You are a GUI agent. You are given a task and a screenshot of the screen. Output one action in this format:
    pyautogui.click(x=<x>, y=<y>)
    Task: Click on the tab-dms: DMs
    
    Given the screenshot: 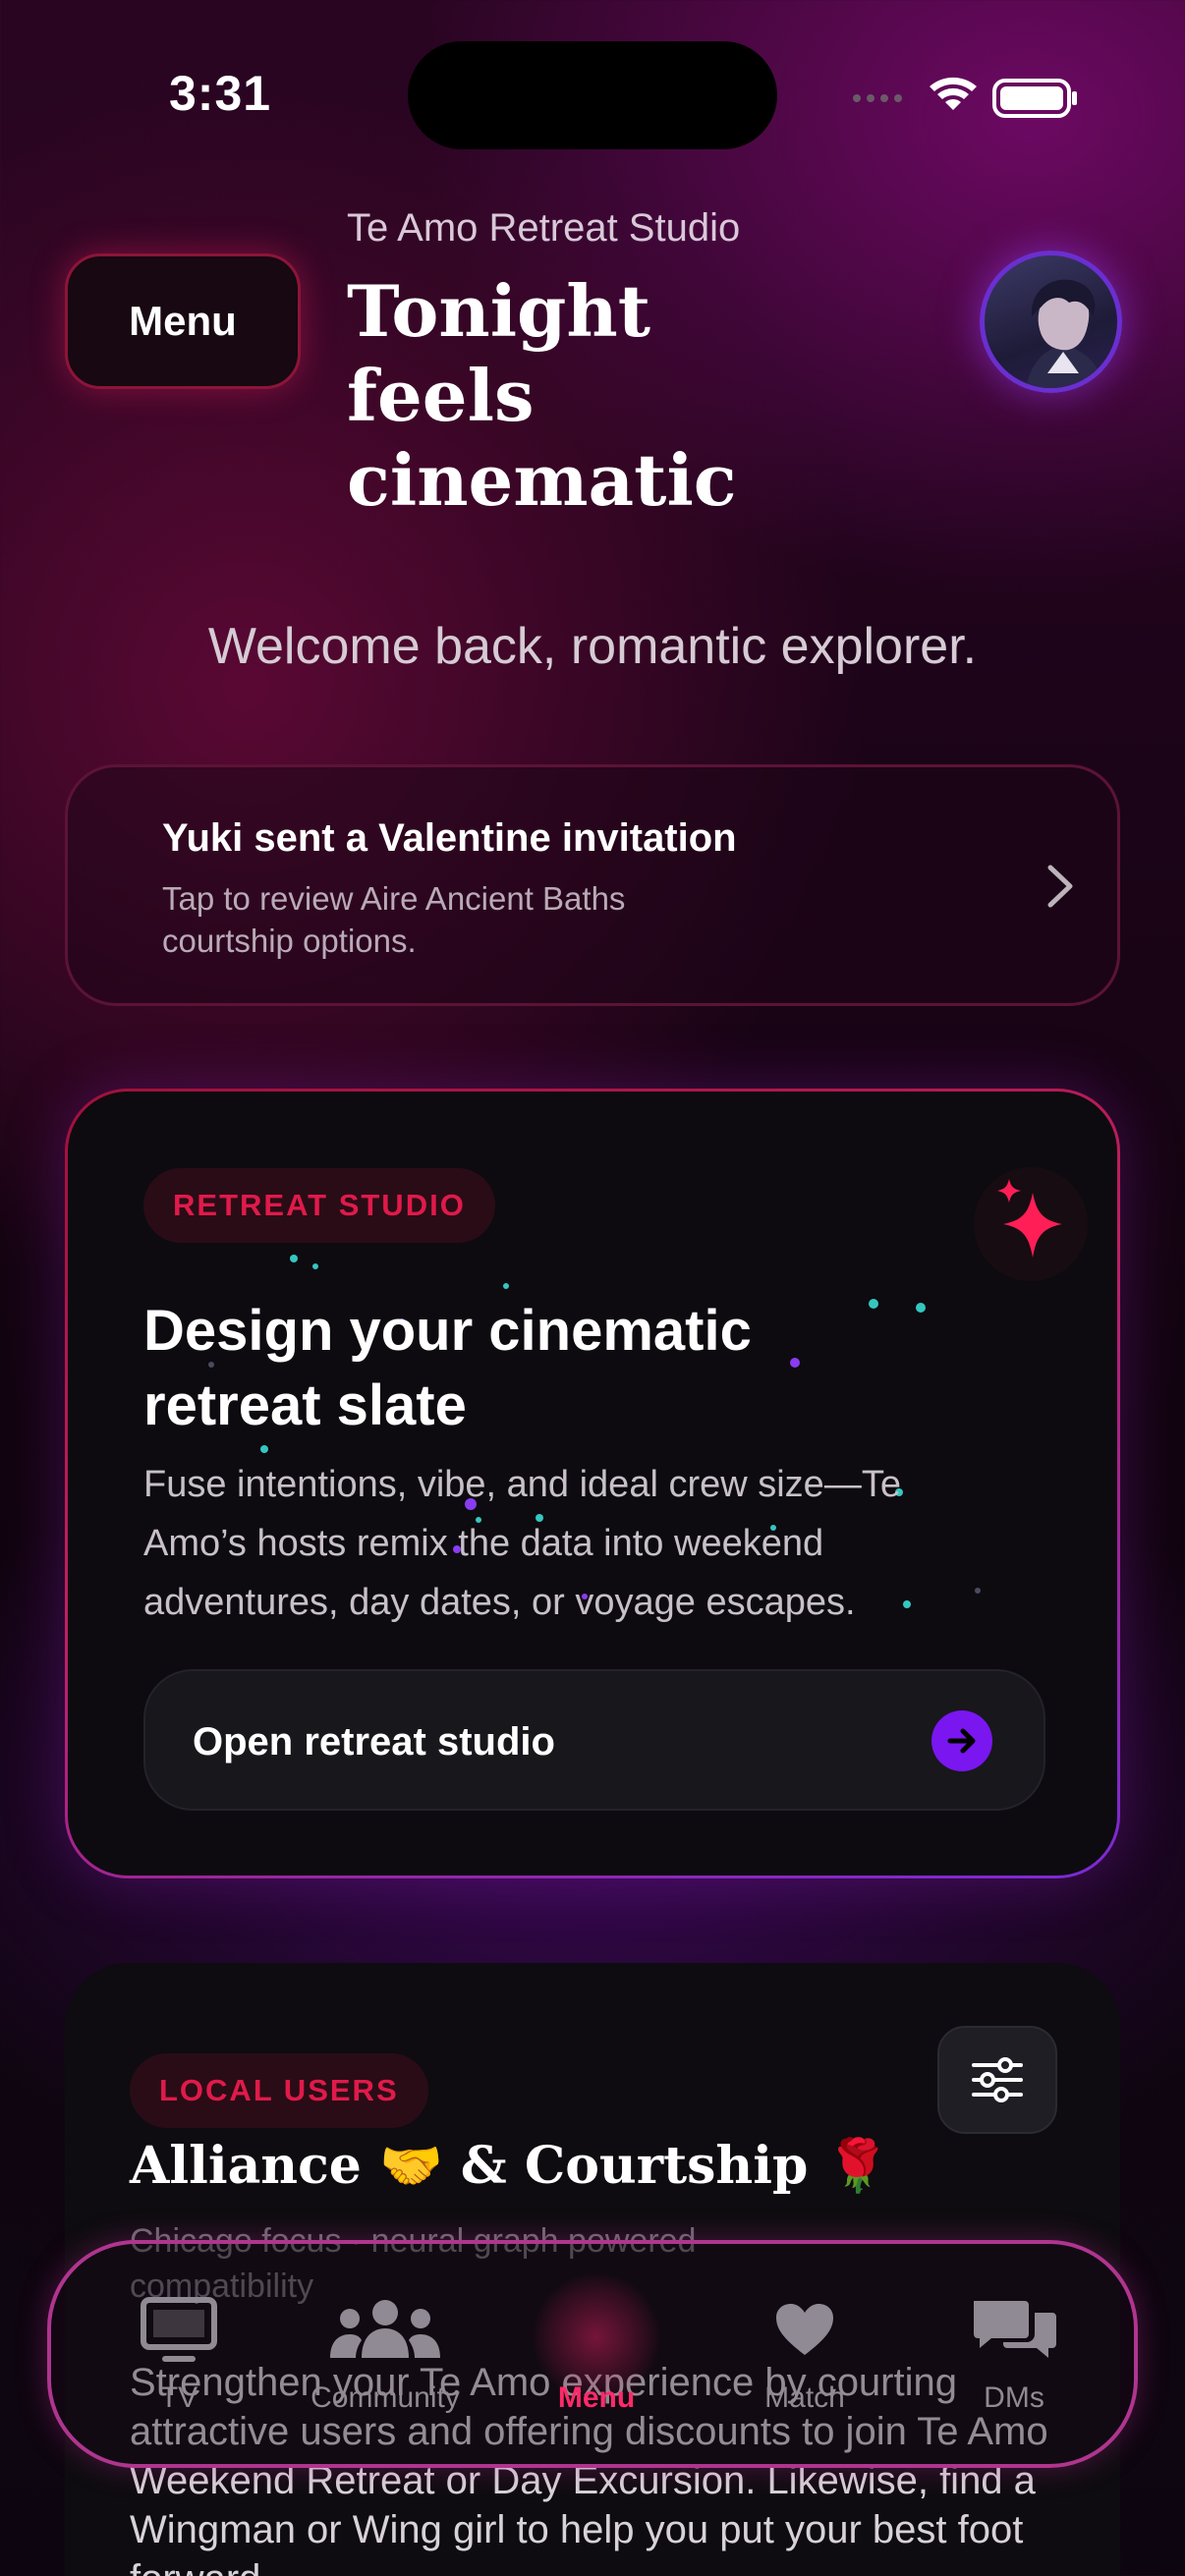 What is the action you would take?
    pyautogui.click(x=1014, y=2354)
    